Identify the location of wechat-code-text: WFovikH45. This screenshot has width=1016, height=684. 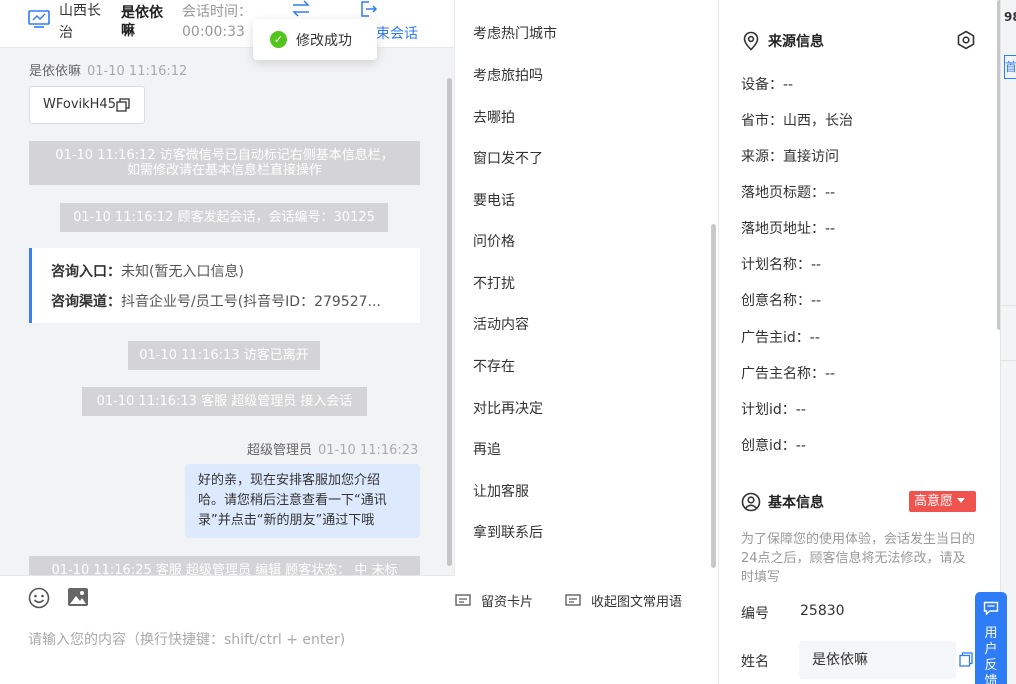
(79, 104).